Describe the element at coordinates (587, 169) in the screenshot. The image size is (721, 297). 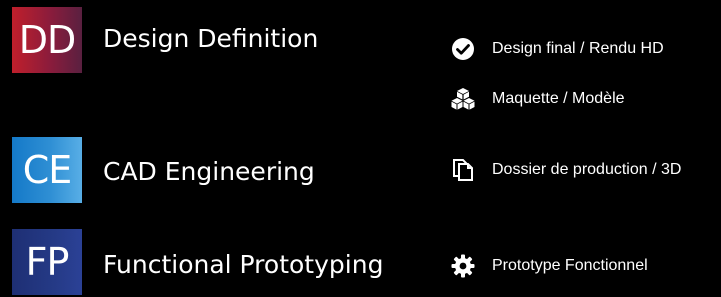
I see `deliverable-label: Dossier de production / 3D` at that location.